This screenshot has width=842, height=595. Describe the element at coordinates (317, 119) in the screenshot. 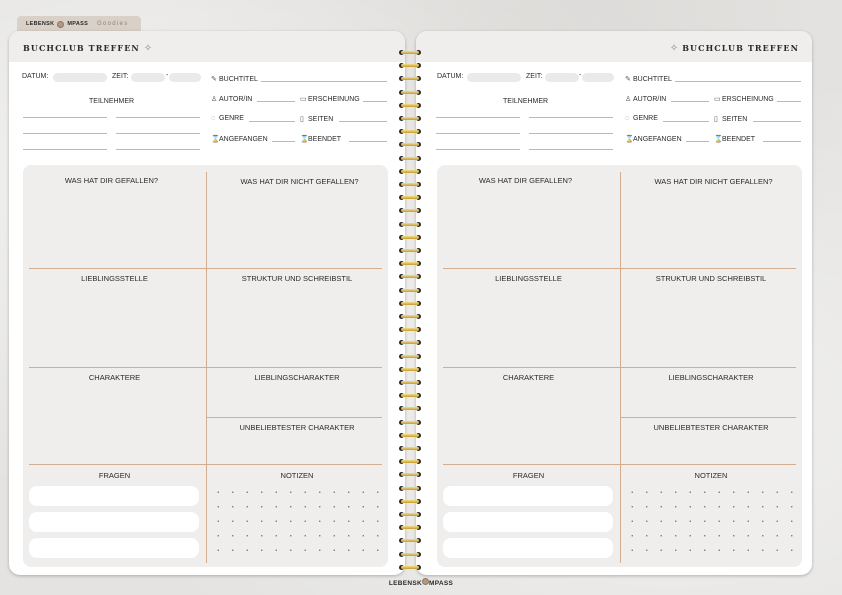

I see `seiten-label: ▯ SEITEN` at that location.